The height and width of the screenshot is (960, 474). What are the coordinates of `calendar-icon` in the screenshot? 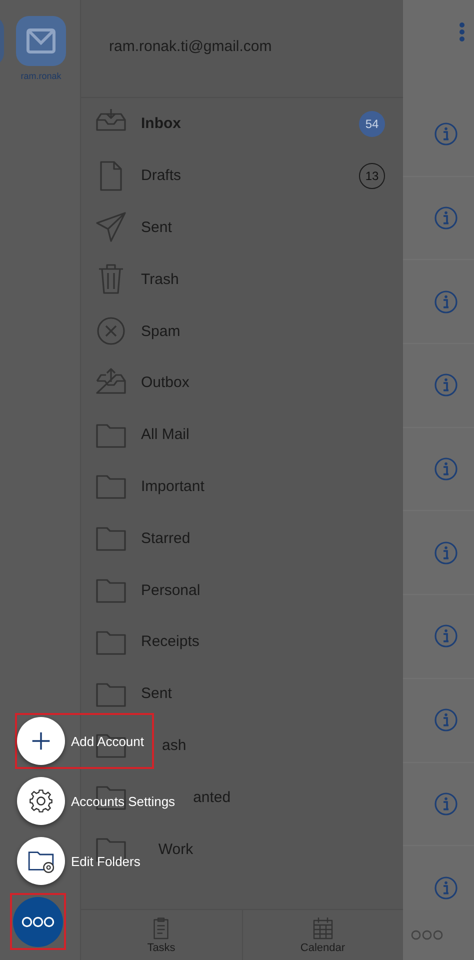 It's located at (322, 928).